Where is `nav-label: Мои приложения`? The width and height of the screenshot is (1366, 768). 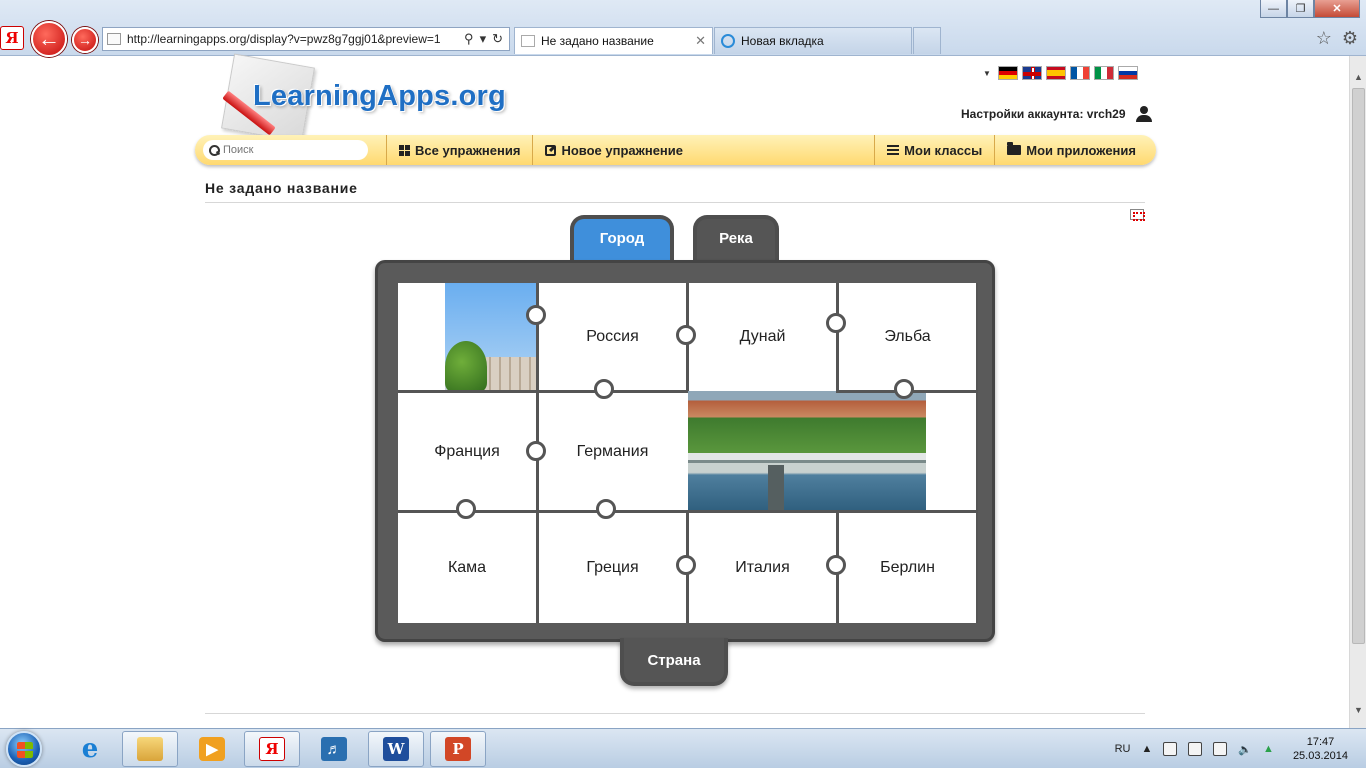
nav-label: Мои приложения is located at coordinates (1081, 150).